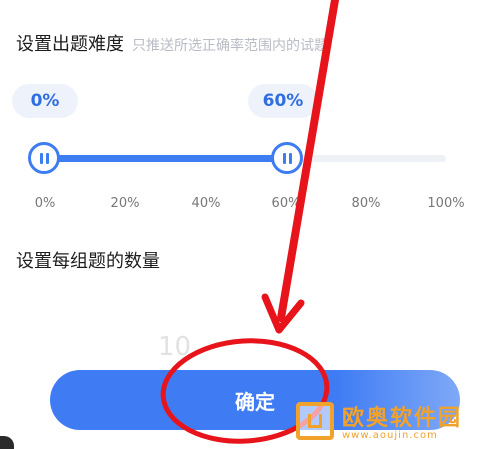 The height and width of the screenshot is (449, 493). What do you see at coordinates (44, 158) in the screenshot?
I see `slider-min-handle` at bounding box center [44, 158].